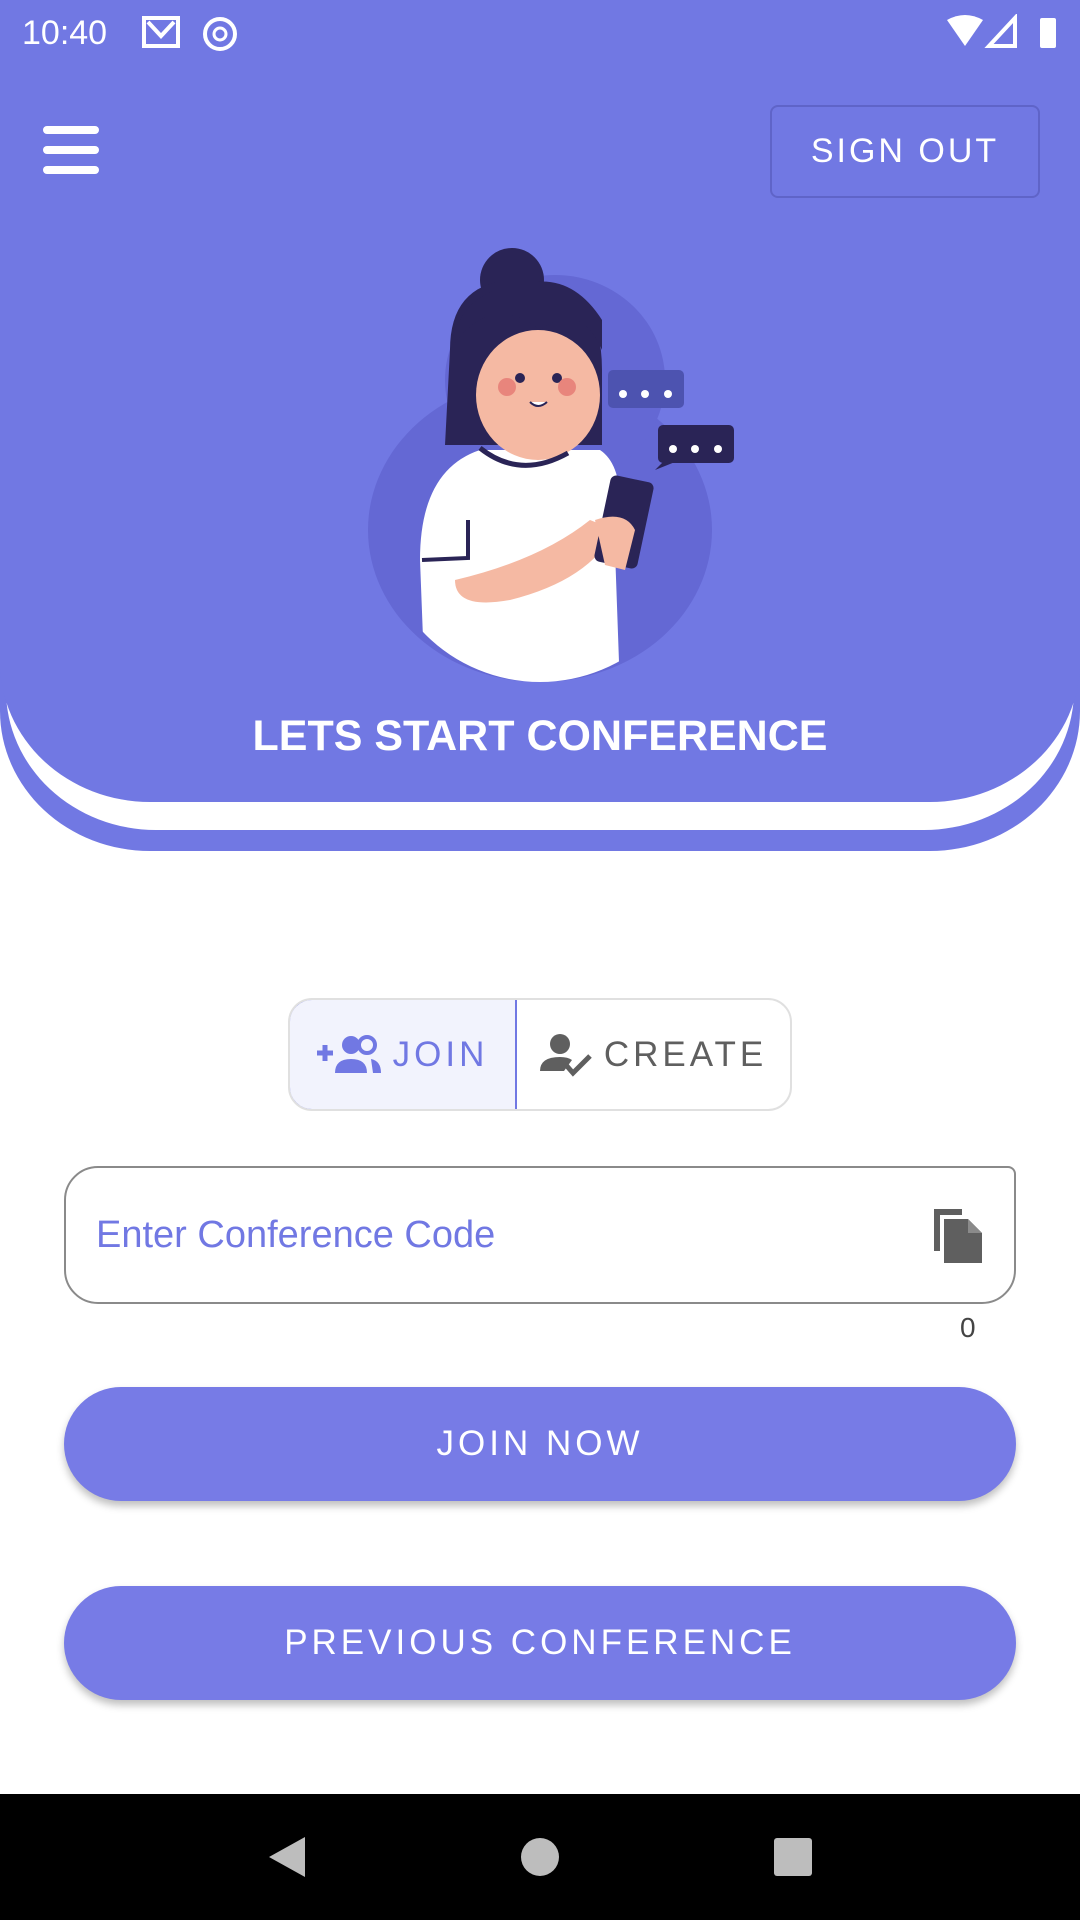 Image resolution: width=1080 pixels, height=1920 pixels. What do you see at coordinates (440, 1054) in the screenshot?
I see `tab-join-label: JOIN` at bounding box center [440, 1054].